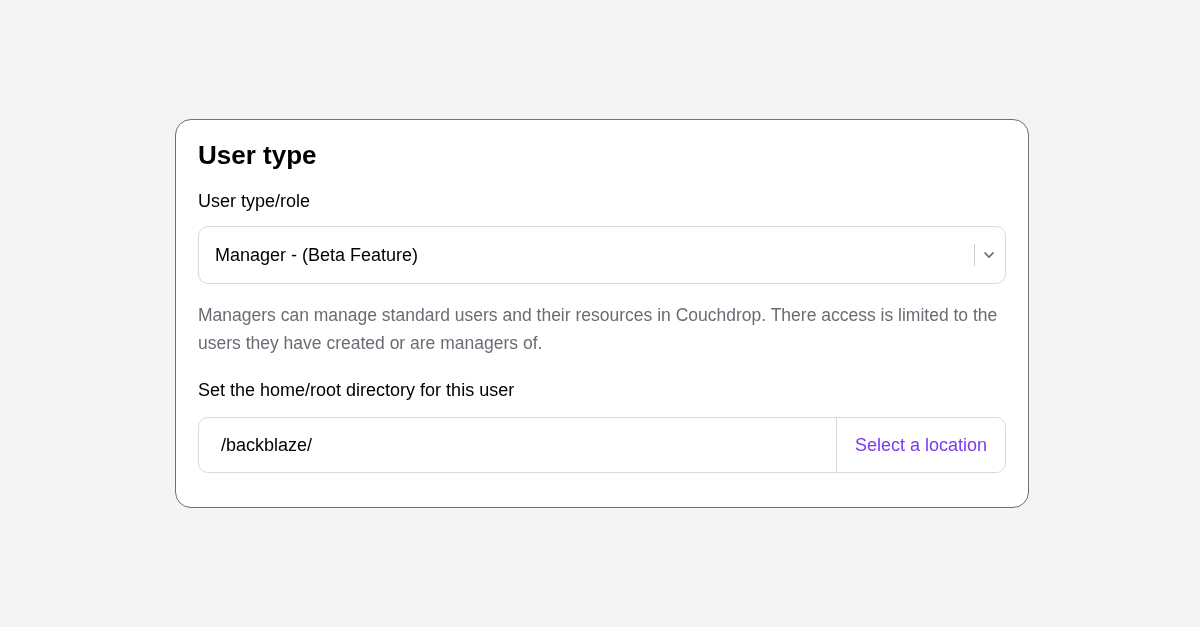 The height and width of the screenshot is (627, 1200). Describe the element at coordinates (258, 155) in the screenshot. I see `card-title: User type` at that location.